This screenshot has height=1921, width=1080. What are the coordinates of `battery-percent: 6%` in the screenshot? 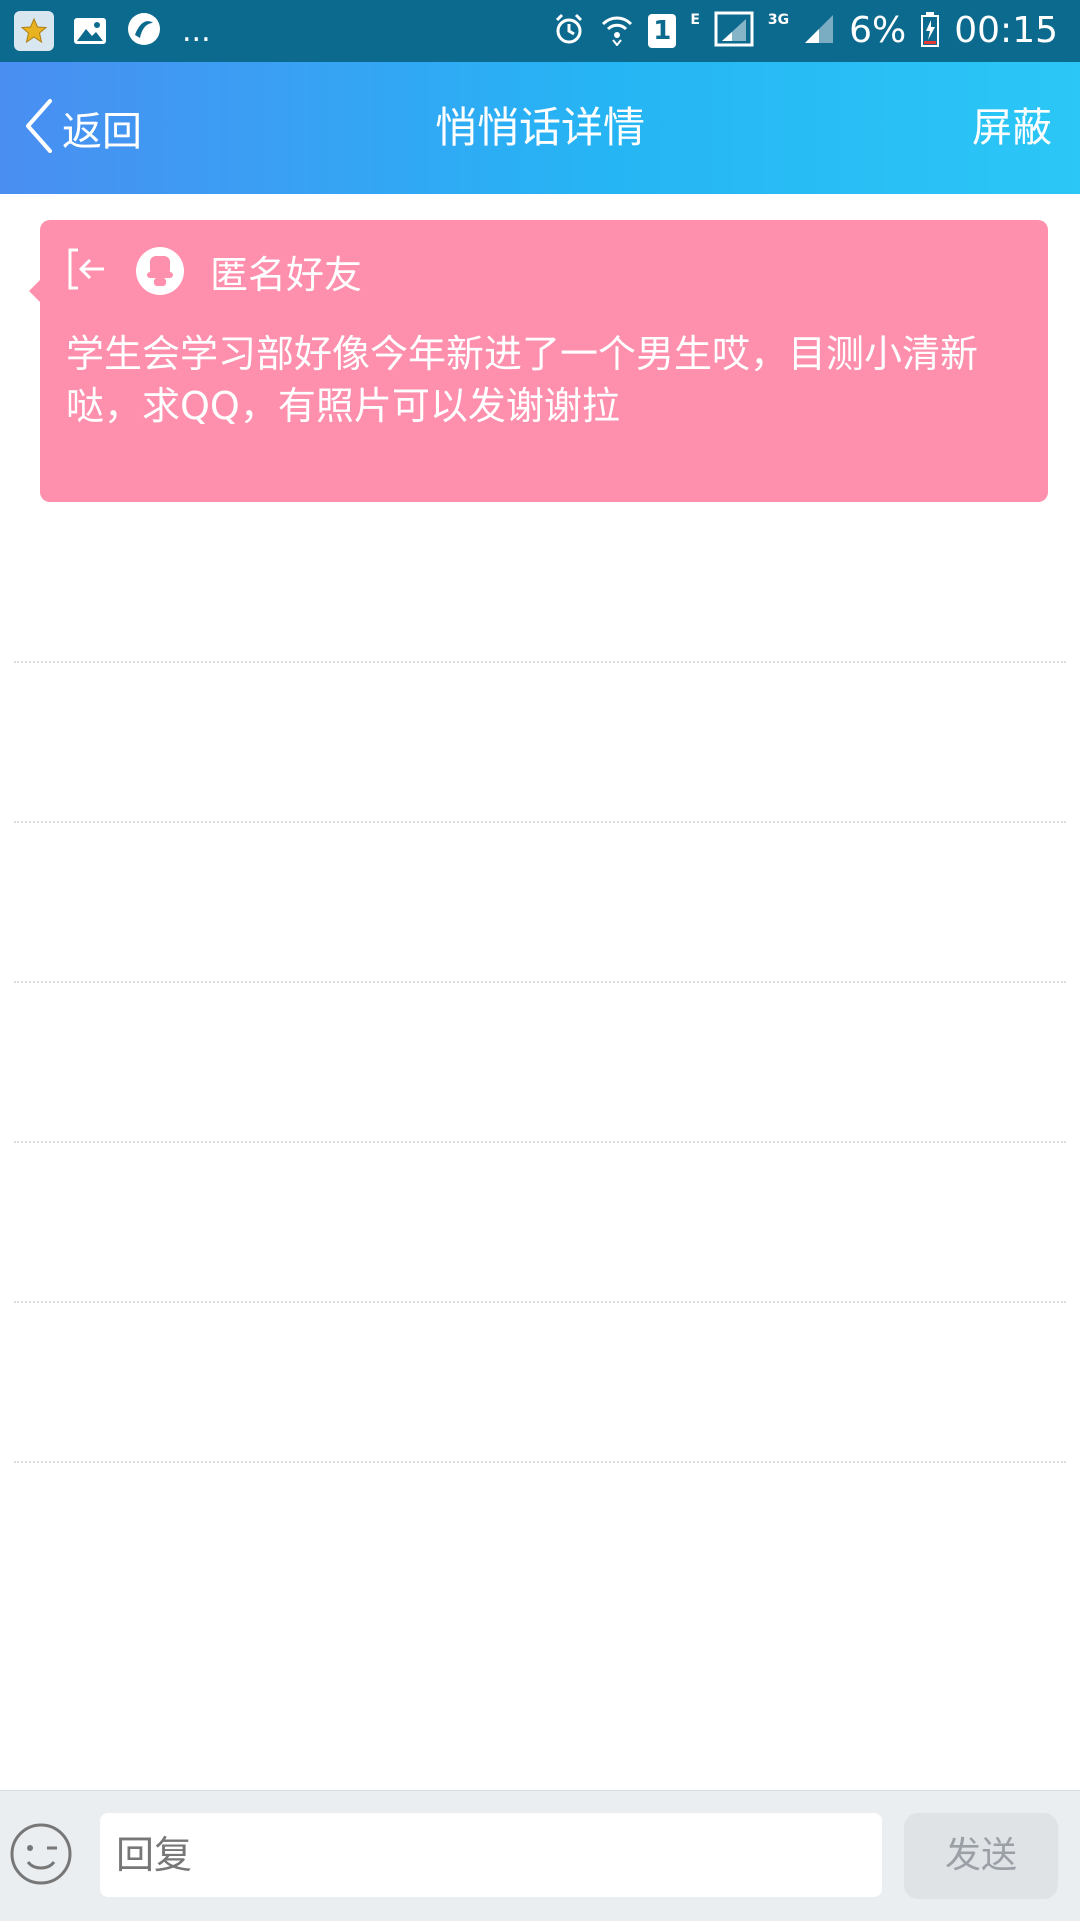 It's located at (878, 30).